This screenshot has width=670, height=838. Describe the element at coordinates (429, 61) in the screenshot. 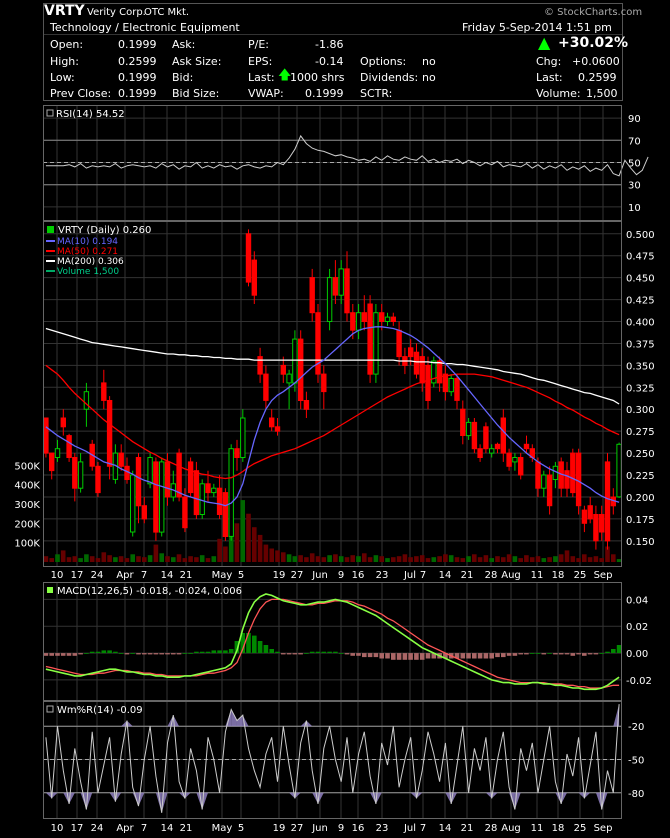

I see `options-value: no` at that location.